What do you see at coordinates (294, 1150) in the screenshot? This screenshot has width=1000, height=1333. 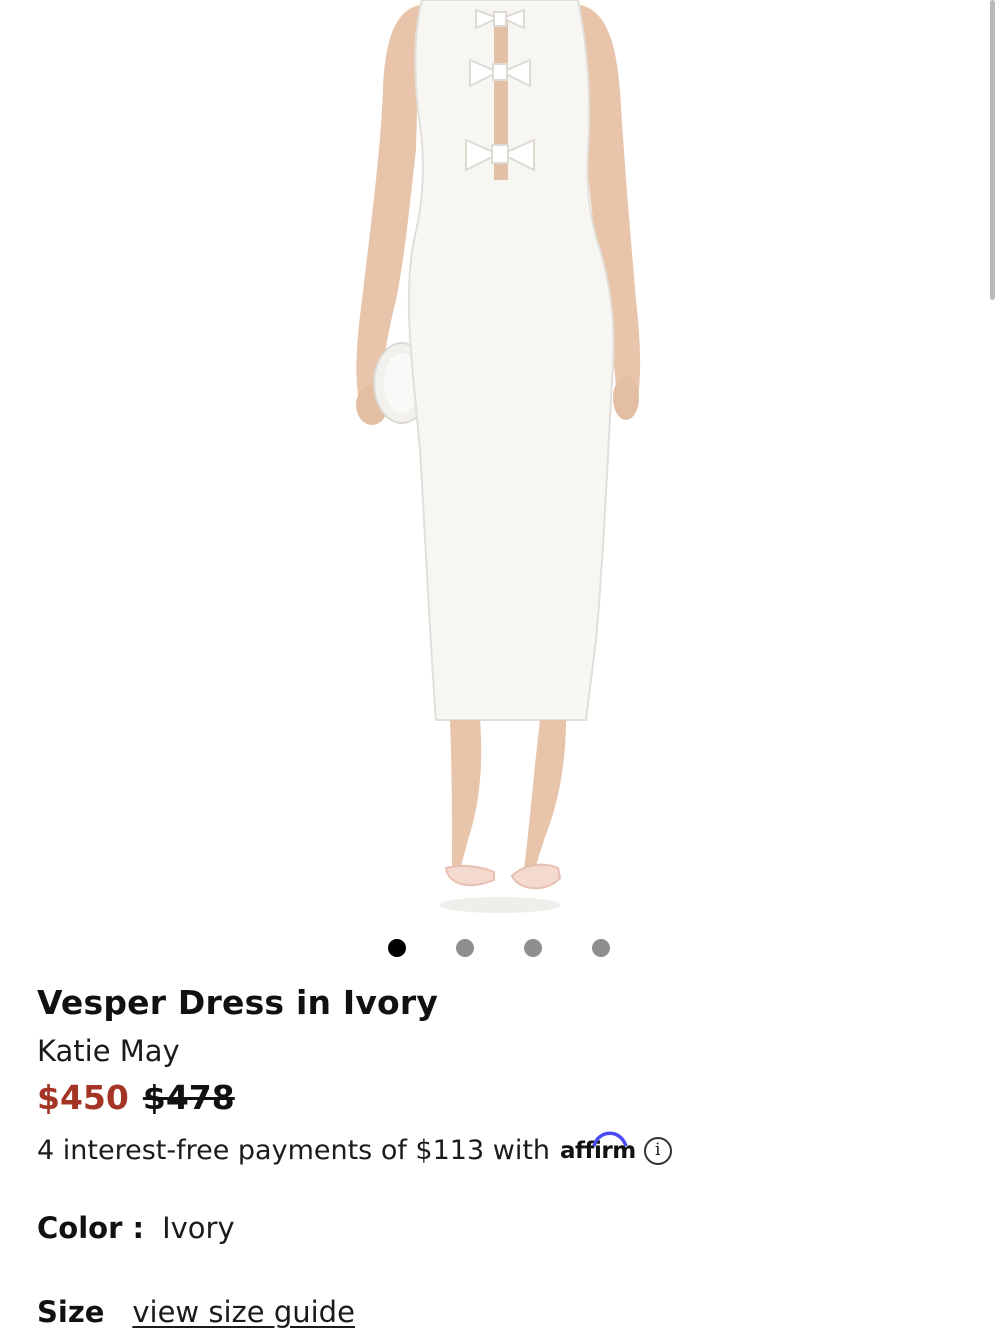 I see `payment-text: 4 interest-free payments of $113 with` at bounding box center [294, 1150].